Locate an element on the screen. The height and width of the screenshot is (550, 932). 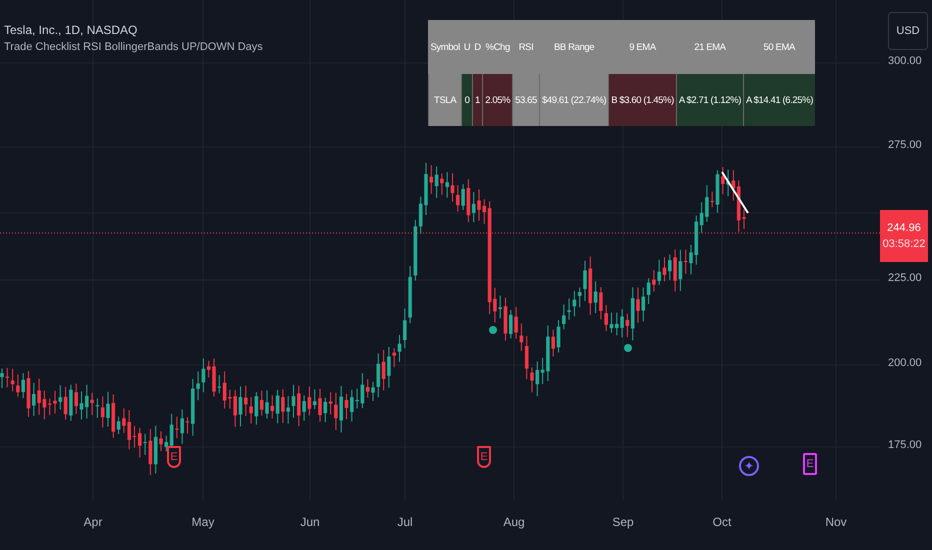
table-cell: A $2.71 (1.12%) is located at coordinates (710, 100).